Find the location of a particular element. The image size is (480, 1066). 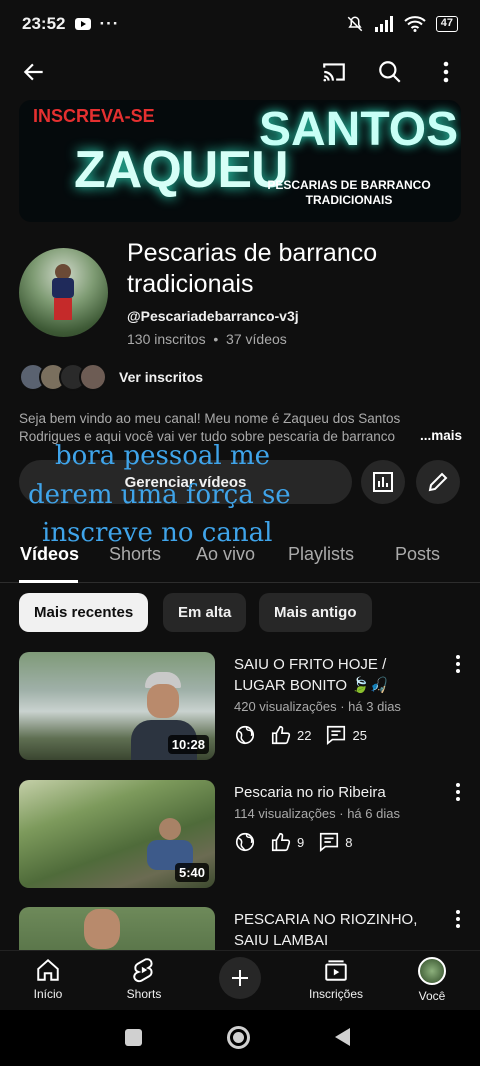

video-duration: 5:40 is located at coordinates (191, 872).